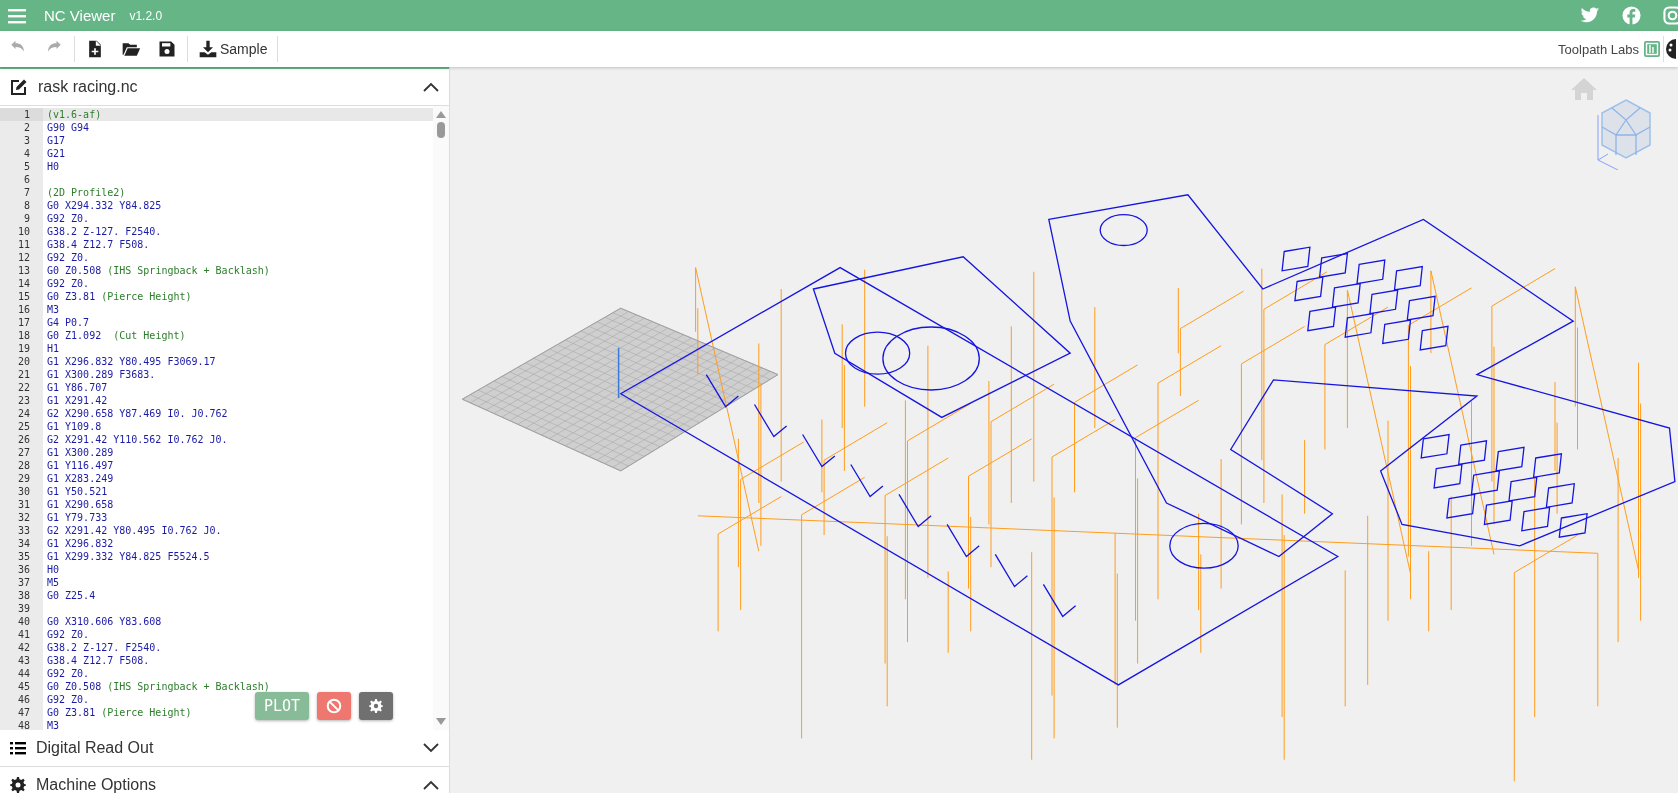  I want to click on line-number: 16, so click(21, 309).